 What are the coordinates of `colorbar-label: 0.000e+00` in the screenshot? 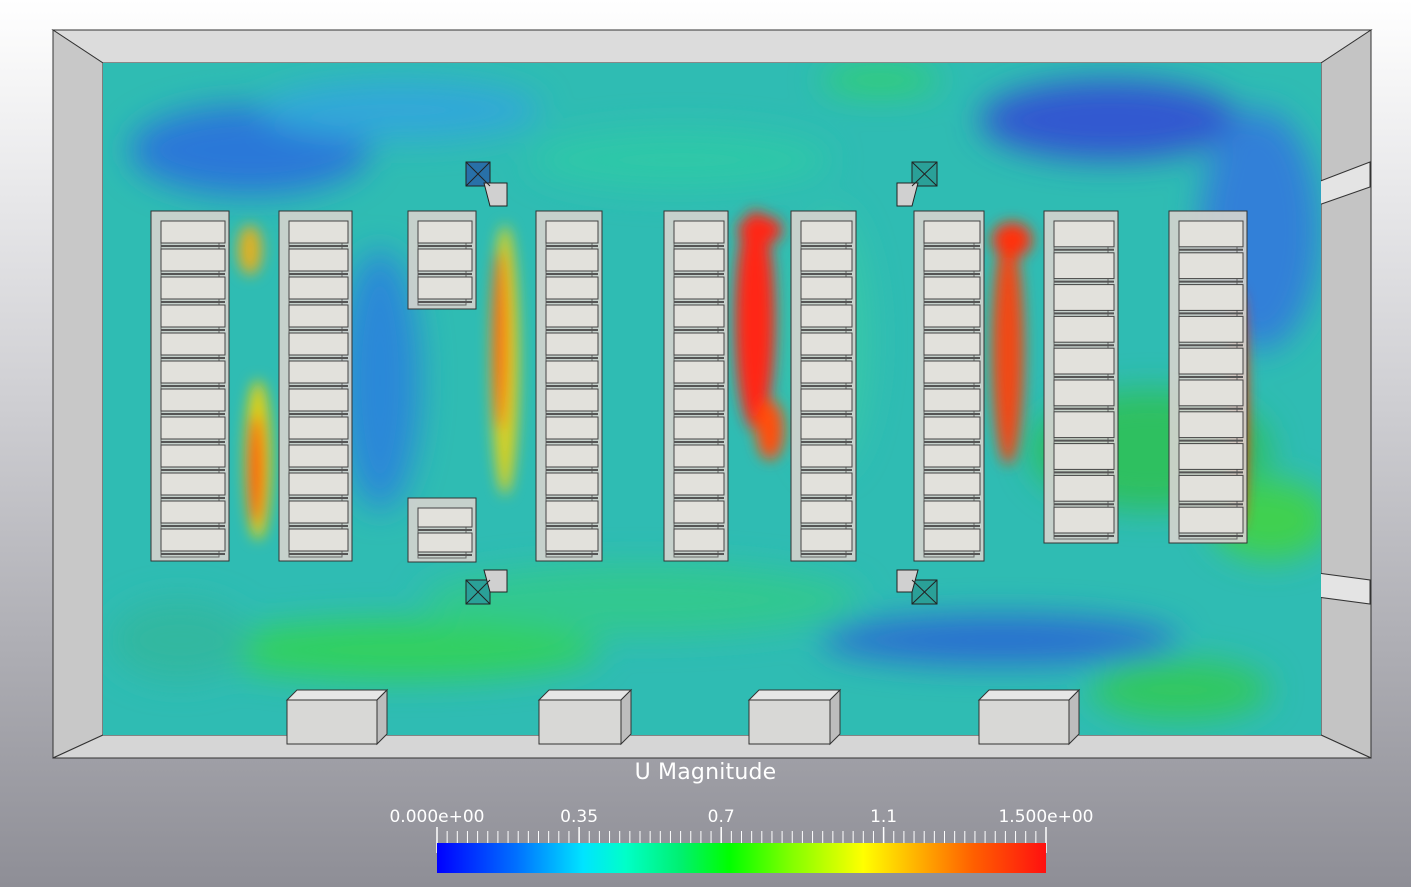 It's located at (437, 817).